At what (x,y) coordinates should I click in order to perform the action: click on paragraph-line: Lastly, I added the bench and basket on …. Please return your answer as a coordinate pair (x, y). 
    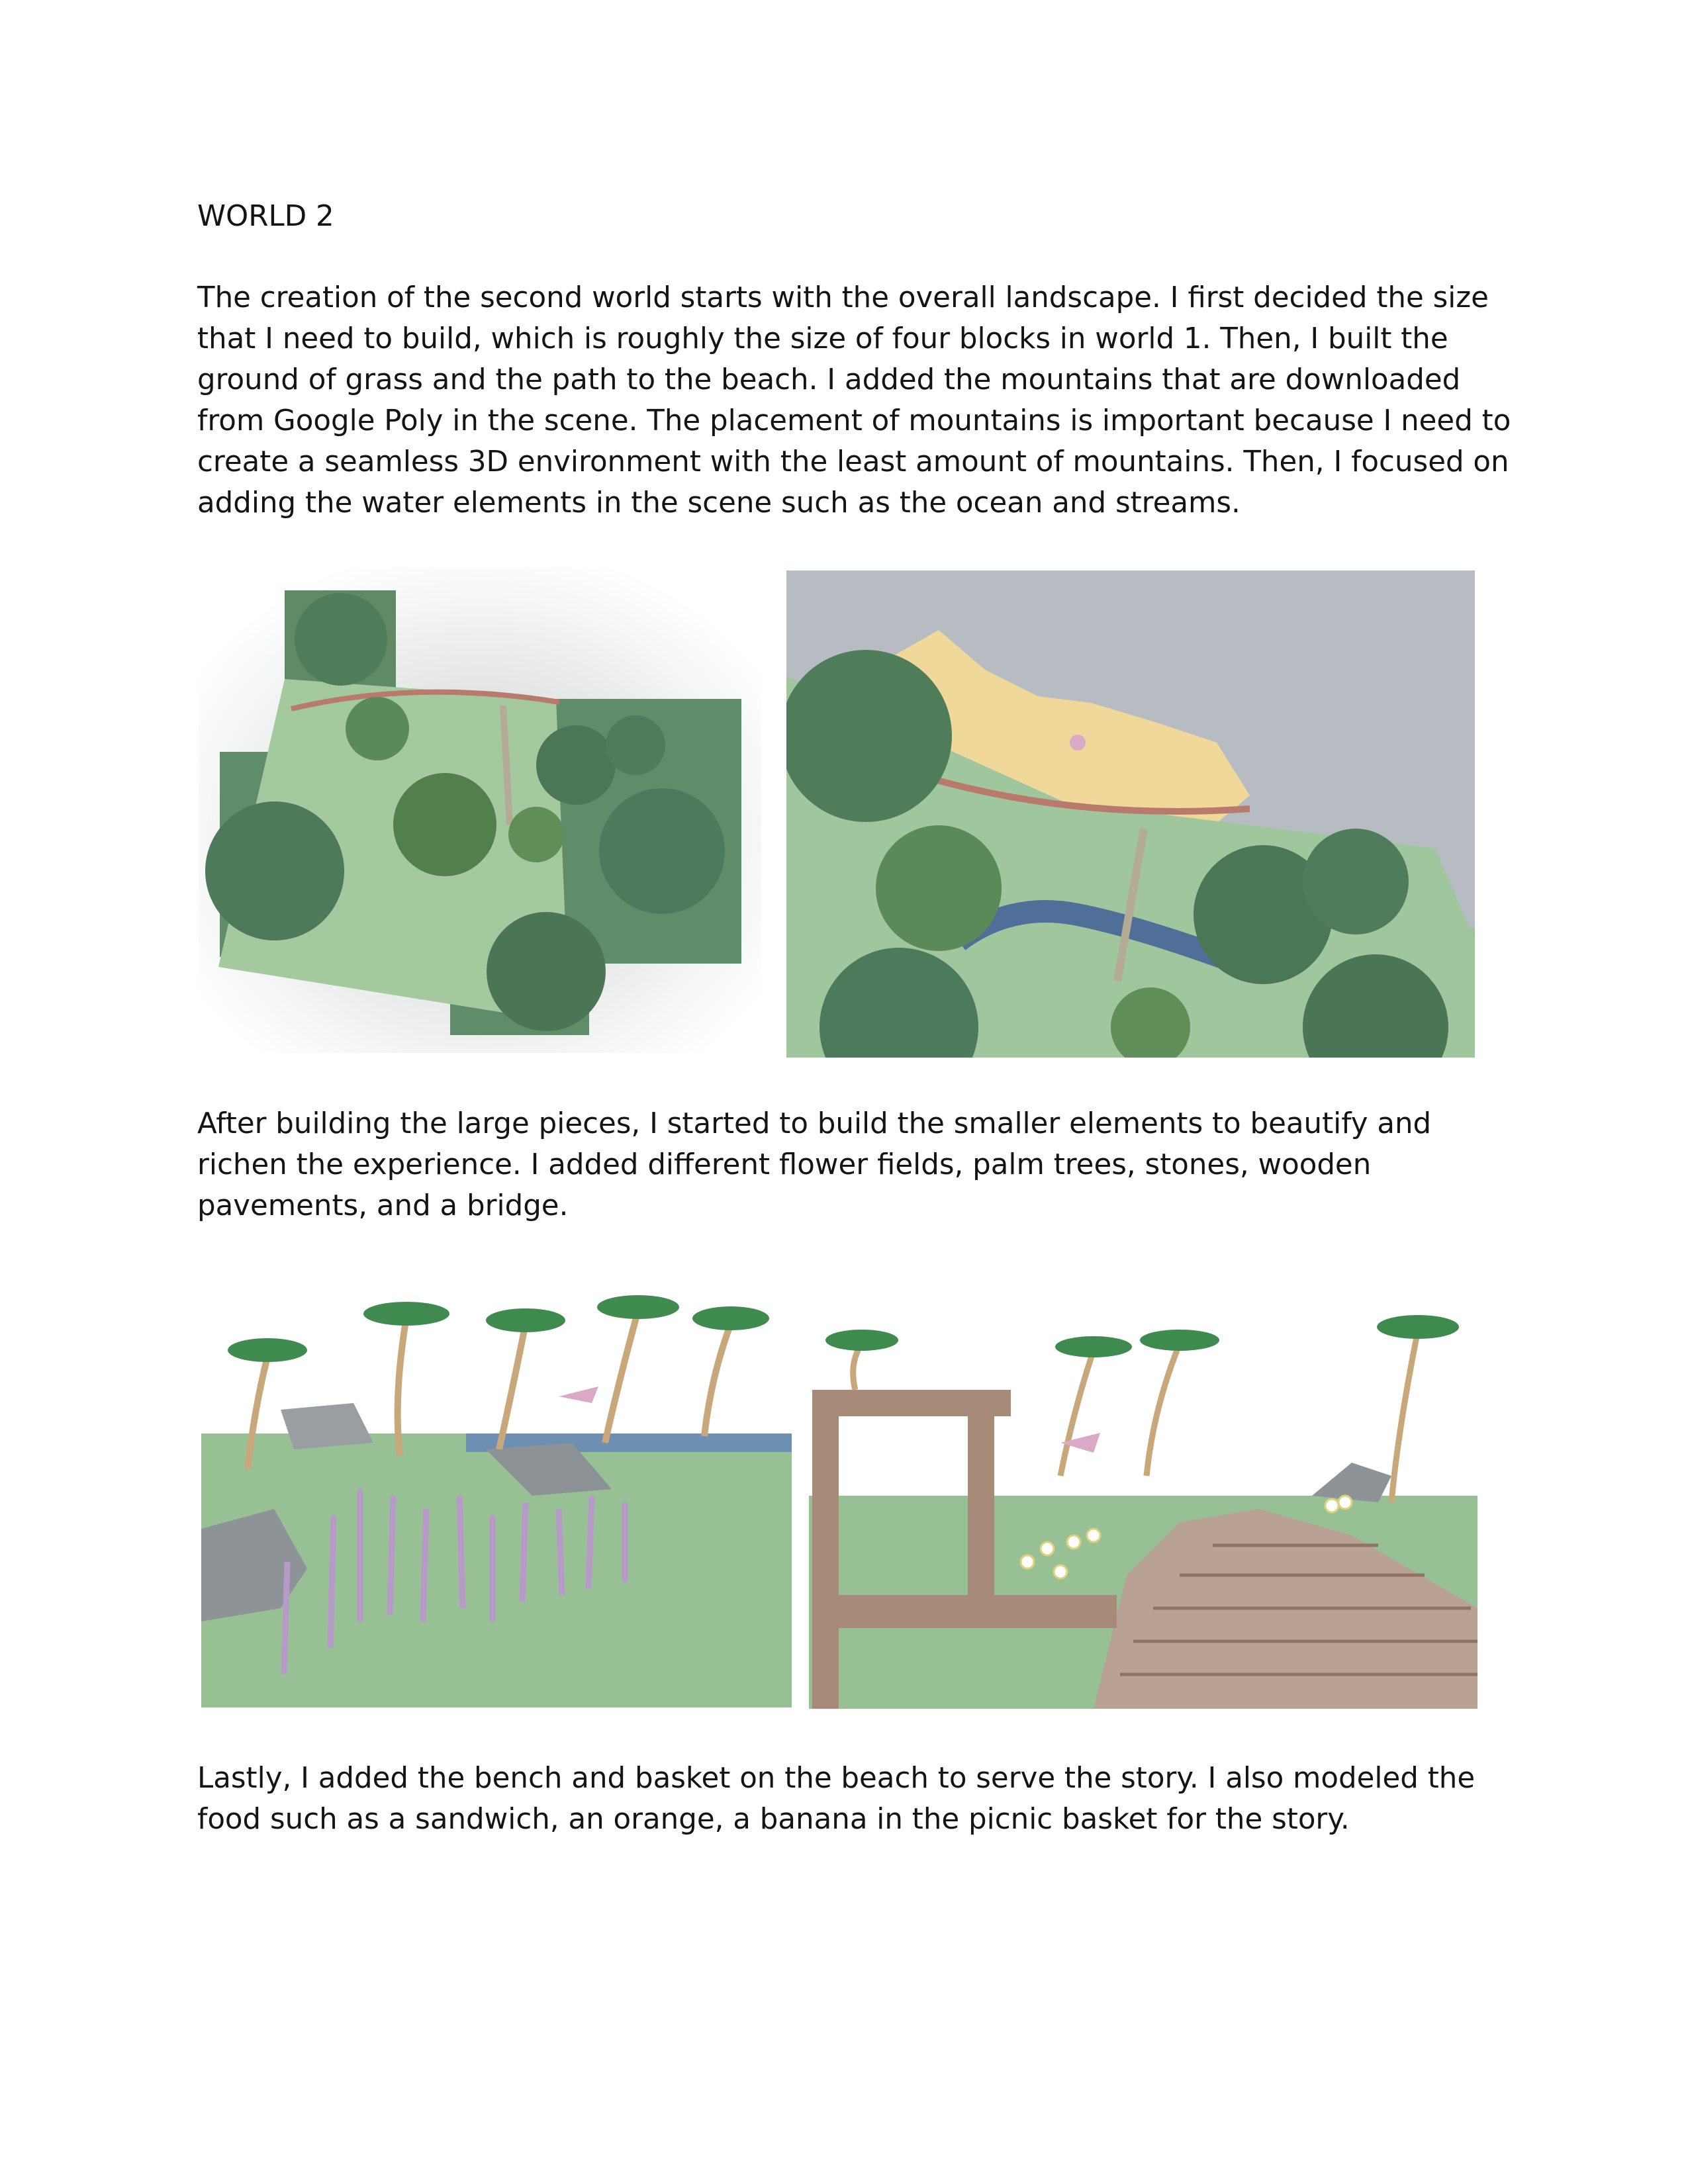
    Looking at the image, I should click on (836, 1778).